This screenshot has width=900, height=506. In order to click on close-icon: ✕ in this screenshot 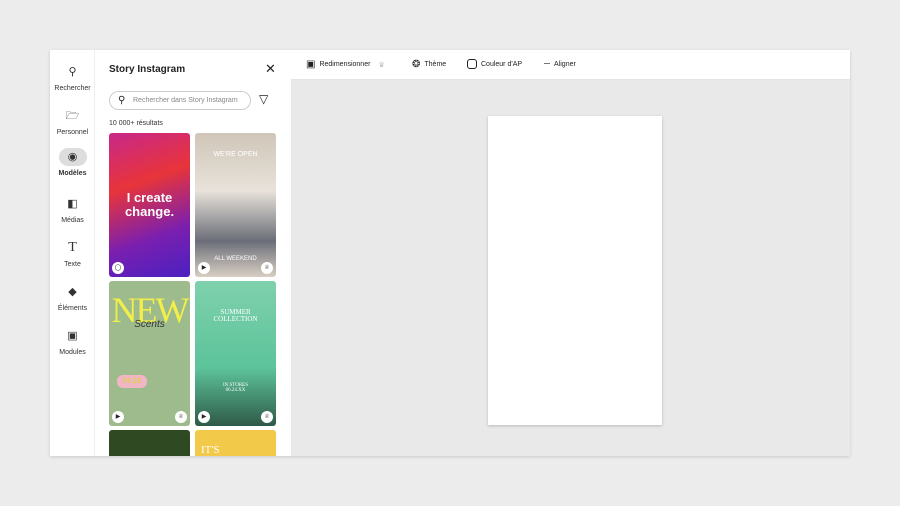, I will do `click(270, 69)`.